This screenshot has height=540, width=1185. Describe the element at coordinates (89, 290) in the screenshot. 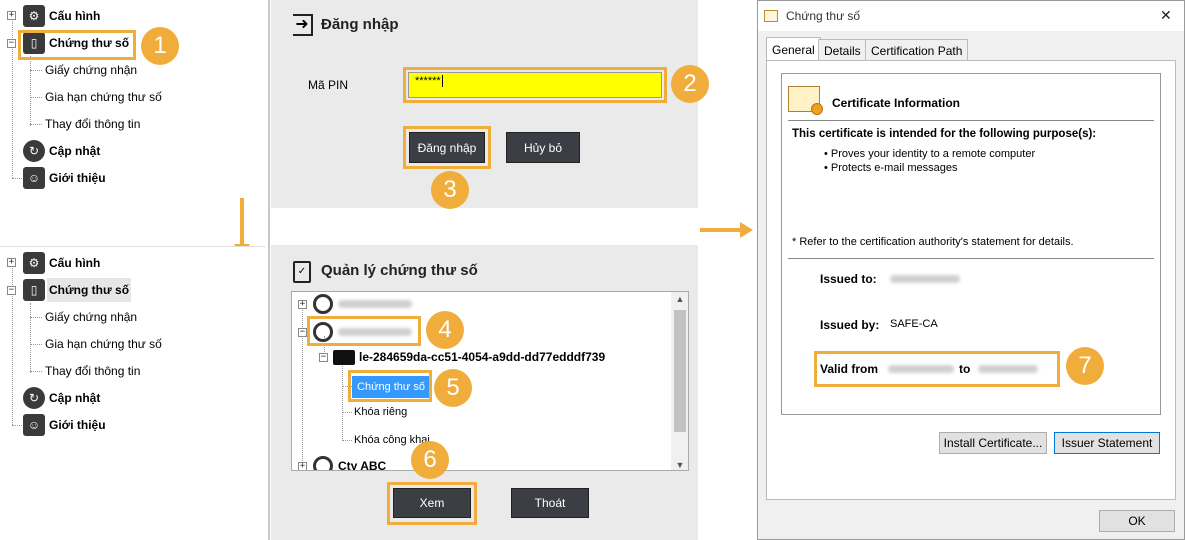

I see `tree-item-certificate-selected: Chứng thư số` at that location.